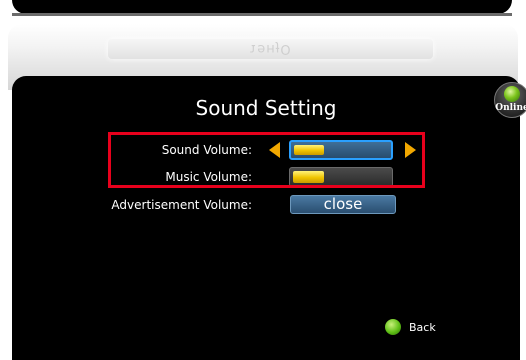 The image size is (526, 360). Describe the element at coordinates (393, 327) in the screenshot. I see `green-dot-icon` at that location.